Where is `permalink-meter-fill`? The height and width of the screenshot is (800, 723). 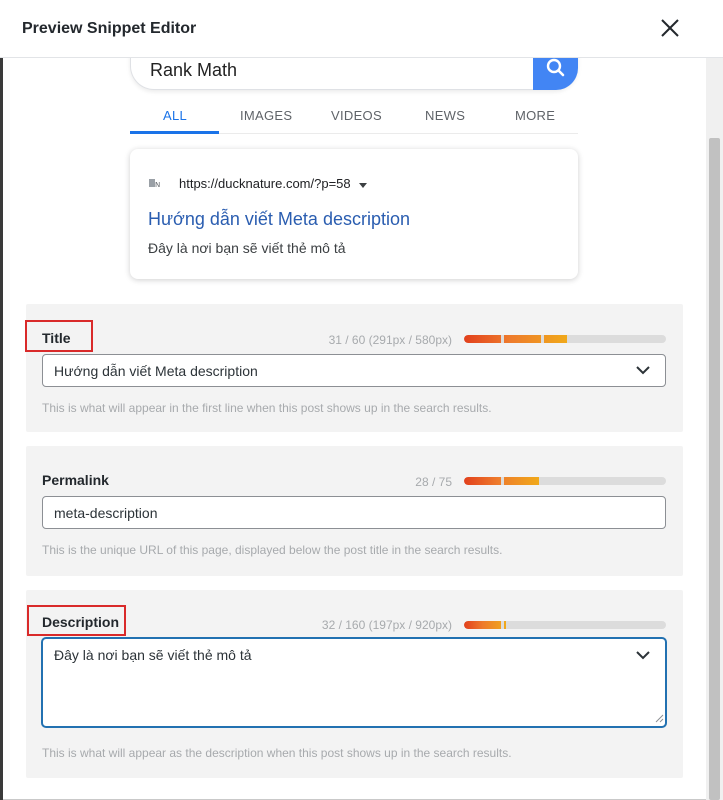
permalink-meter-fill is located at coordinates (501, 481).